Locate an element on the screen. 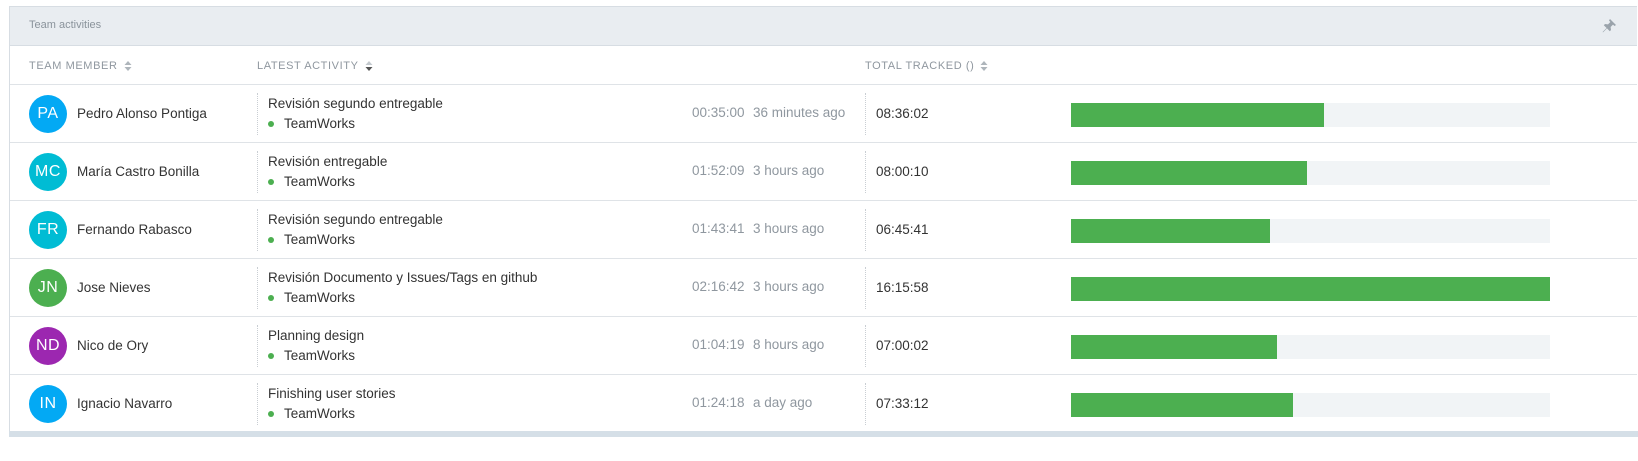 This screenshot has height=461, width=1638. sort-desc-icon is located at coordinates (369, 66).